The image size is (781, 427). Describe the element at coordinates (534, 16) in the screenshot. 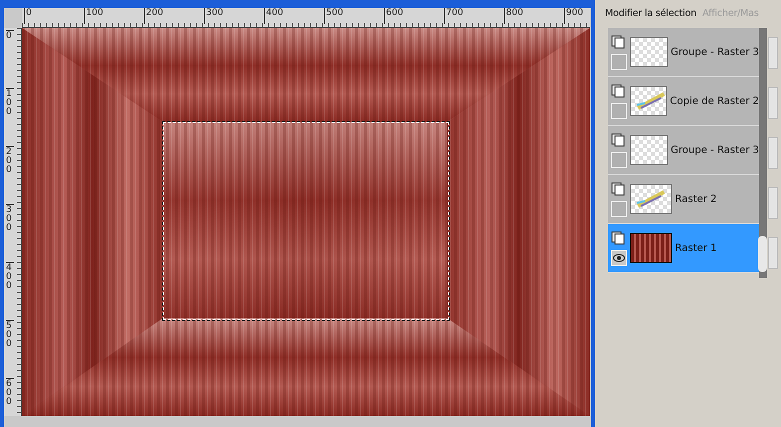

I see `ruler-label: 800` at that location.